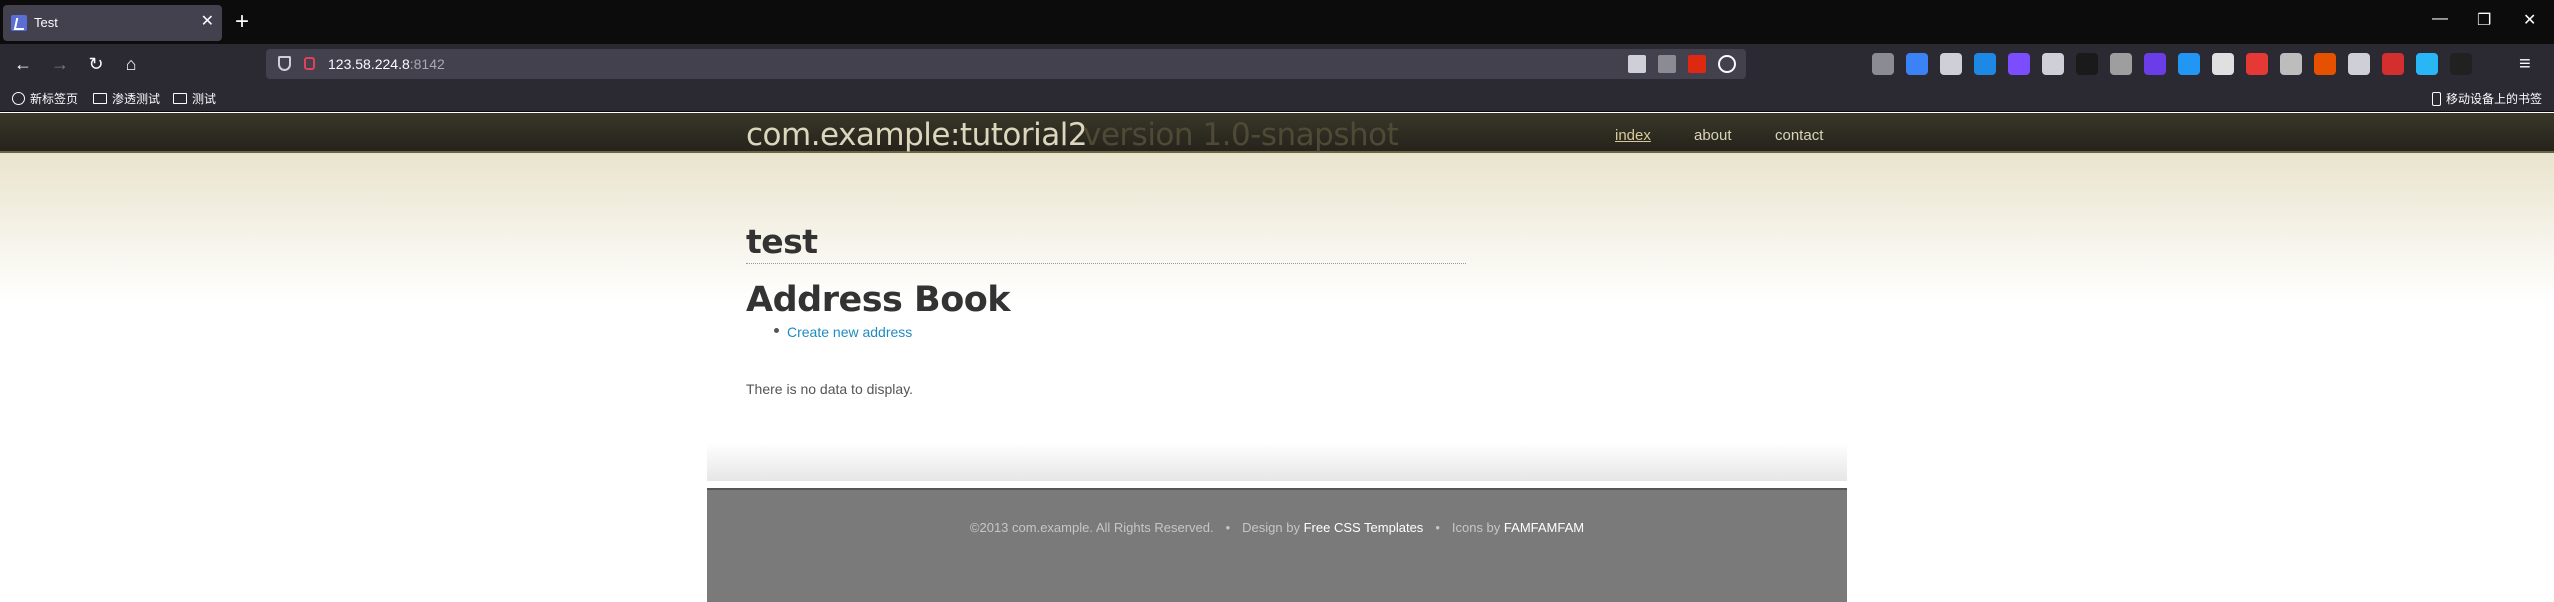  Describe the element at coordinates (60, 64) in the screenshot. I see `forward-icon: →` at that location.